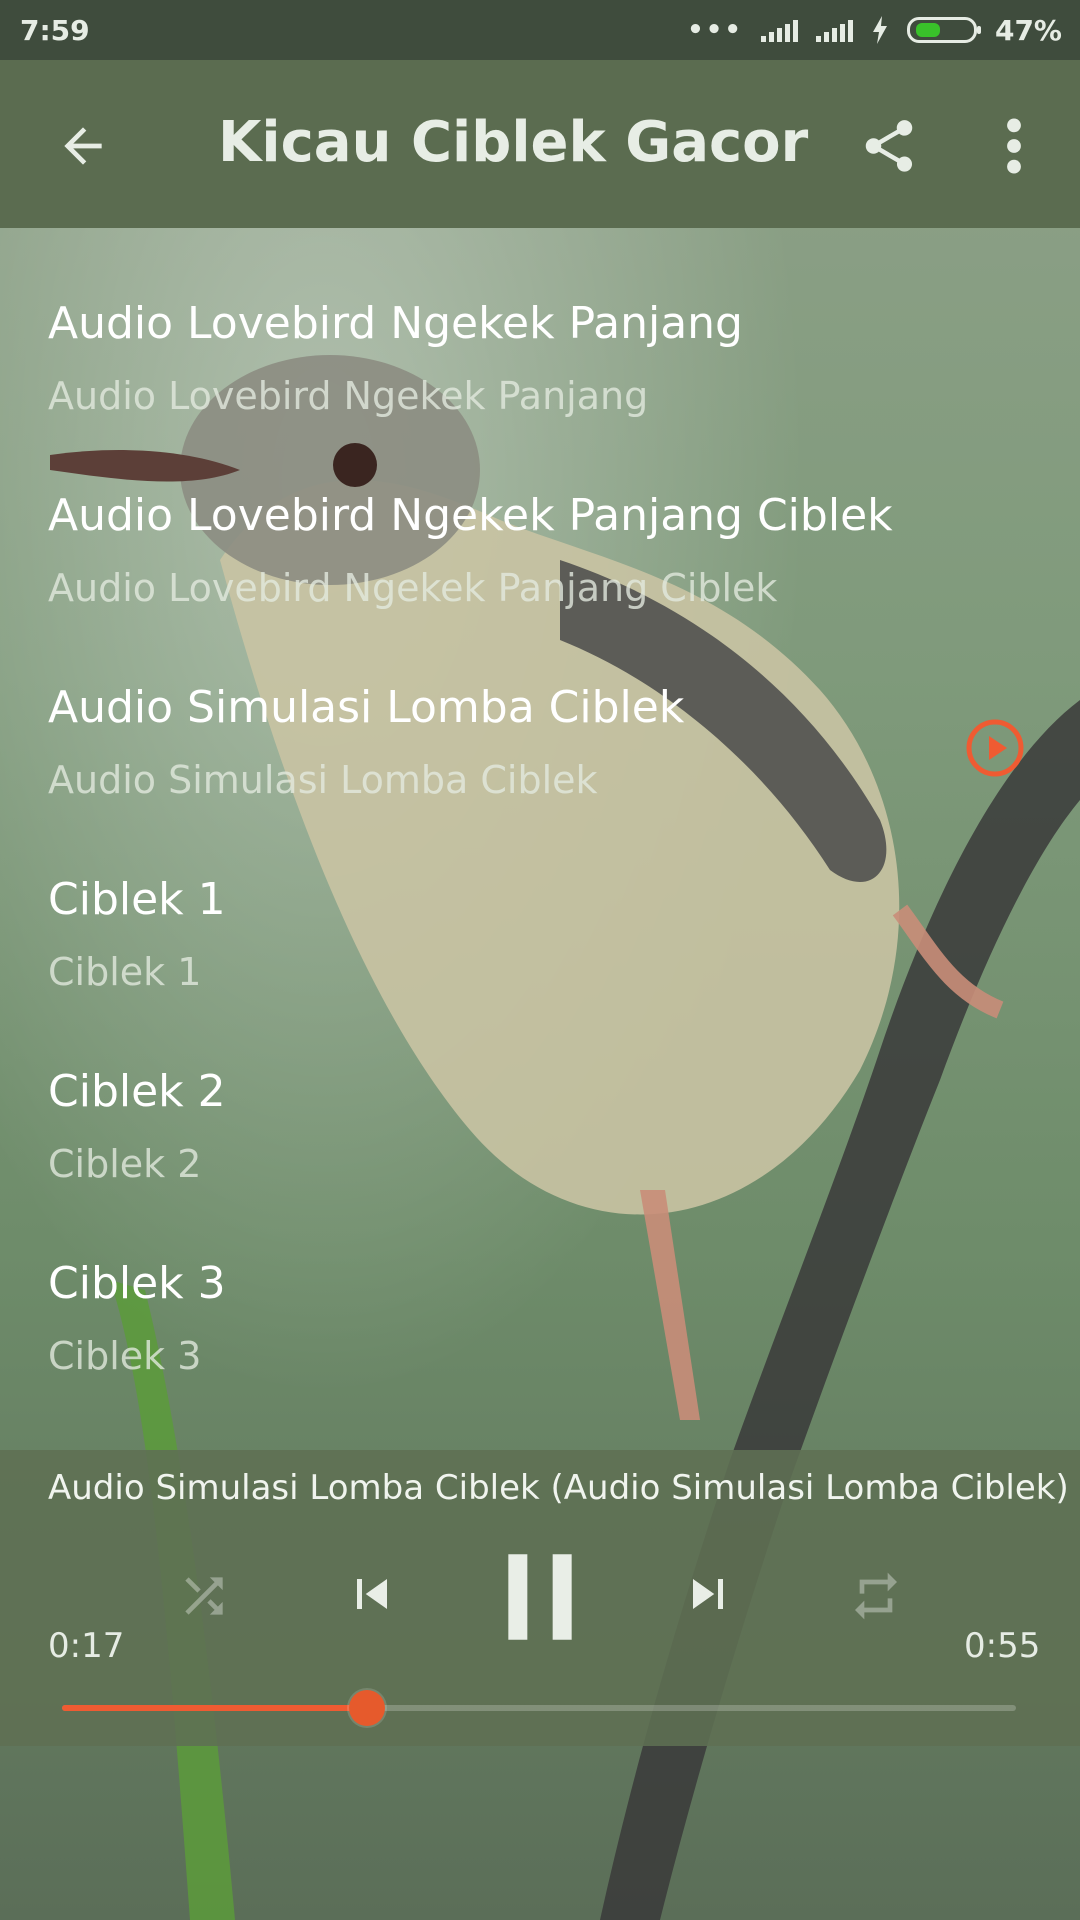  I want to click on playlist-item: Ciblek 1 Ciblek 1, so click(540, 899).